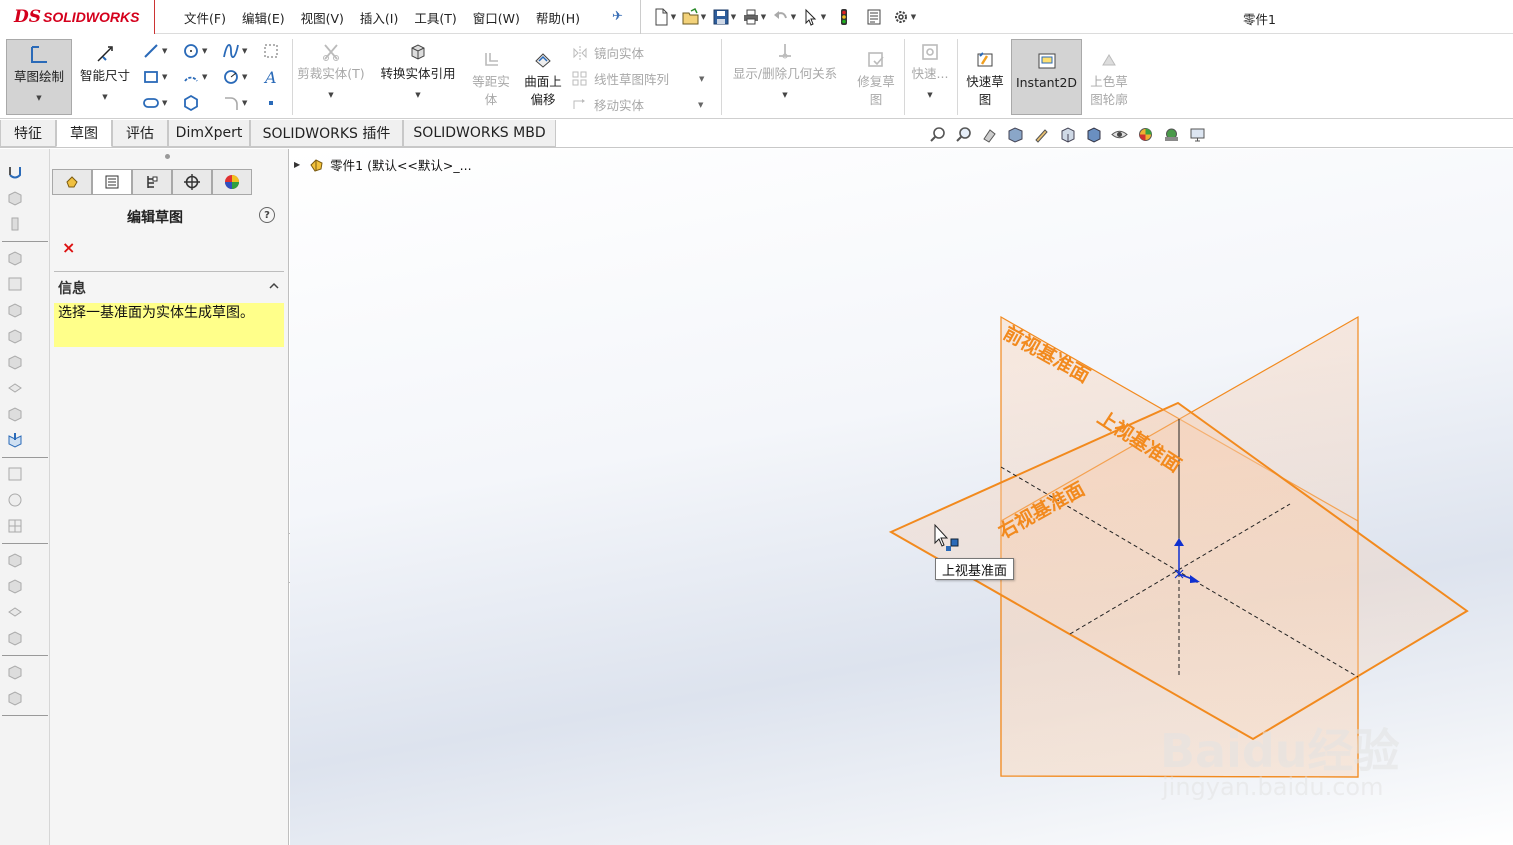  I want to click on hide-show-items-button, so click(1119, 134).